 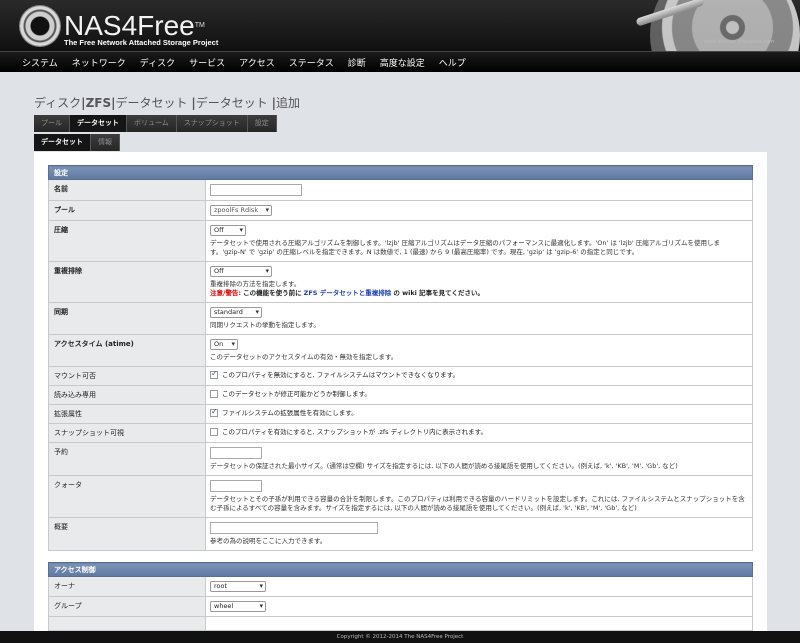 What do you see at coordinates (152, 123) in the screenshot?
I see `tab-volumes: ボリューム` at bounding box center [152, 123].